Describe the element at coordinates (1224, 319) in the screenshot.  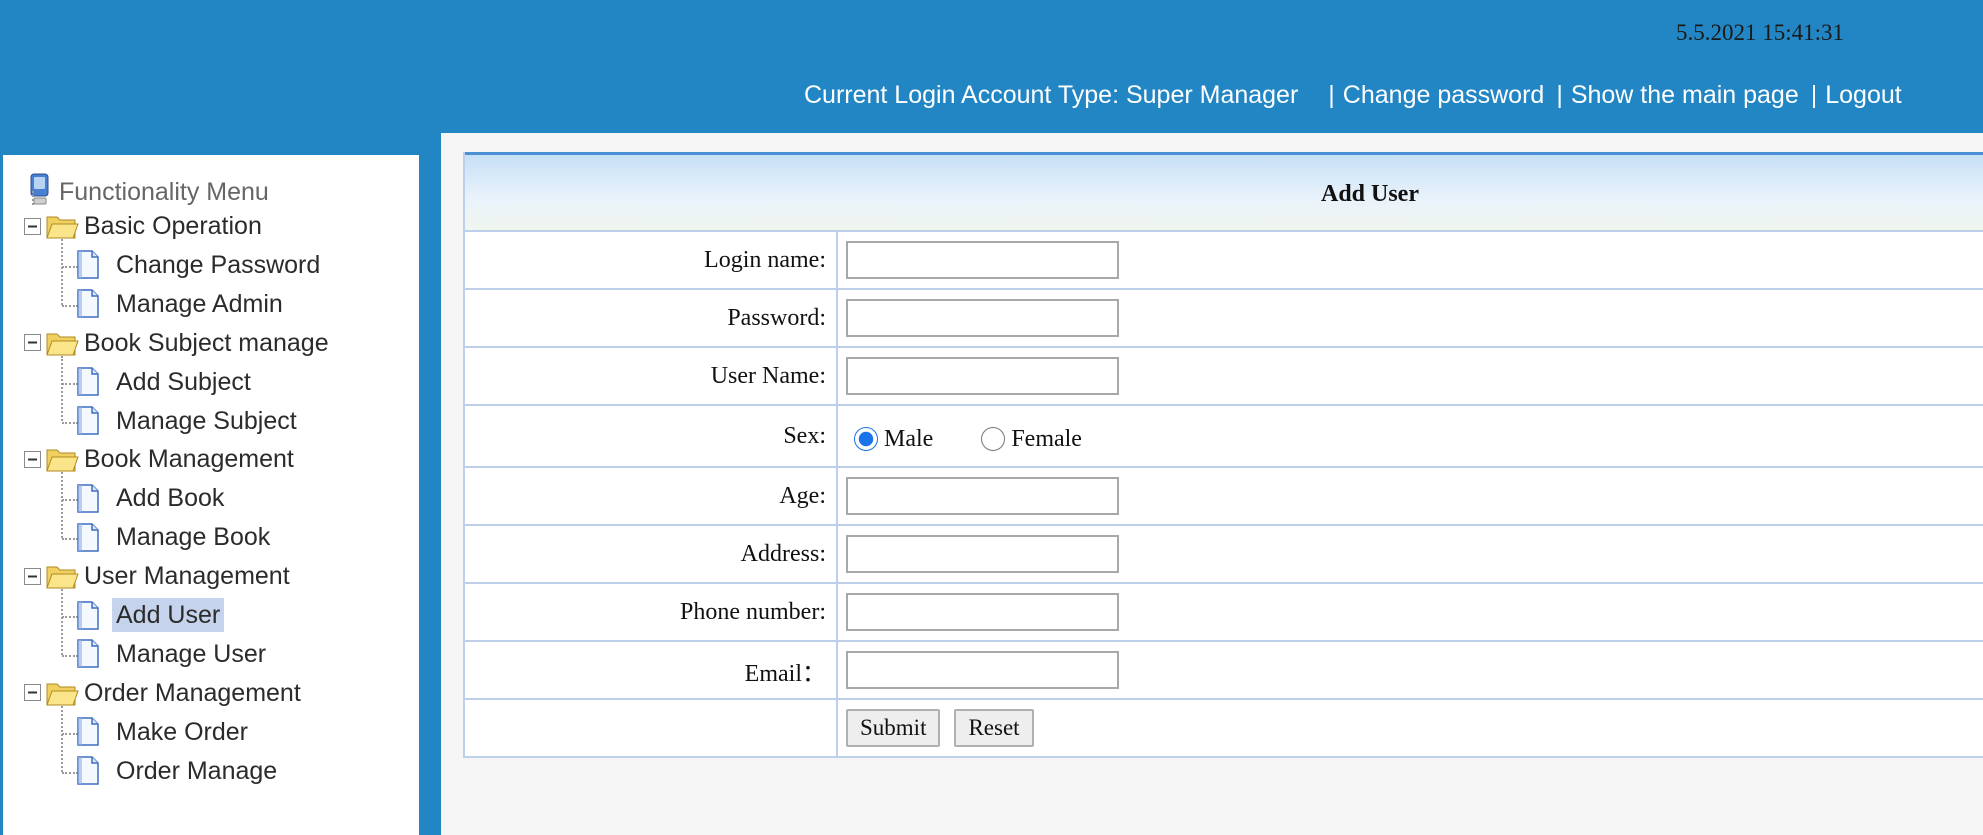
I see `password-row: Password:` at that location.